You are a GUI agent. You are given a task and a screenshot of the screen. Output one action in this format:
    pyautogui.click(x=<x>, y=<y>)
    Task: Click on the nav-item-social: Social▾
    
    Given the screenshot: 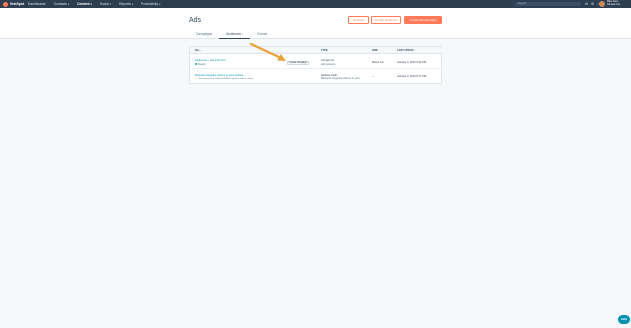 What is the action you would take?
    pyautogui.click(x=105, y=4)
    